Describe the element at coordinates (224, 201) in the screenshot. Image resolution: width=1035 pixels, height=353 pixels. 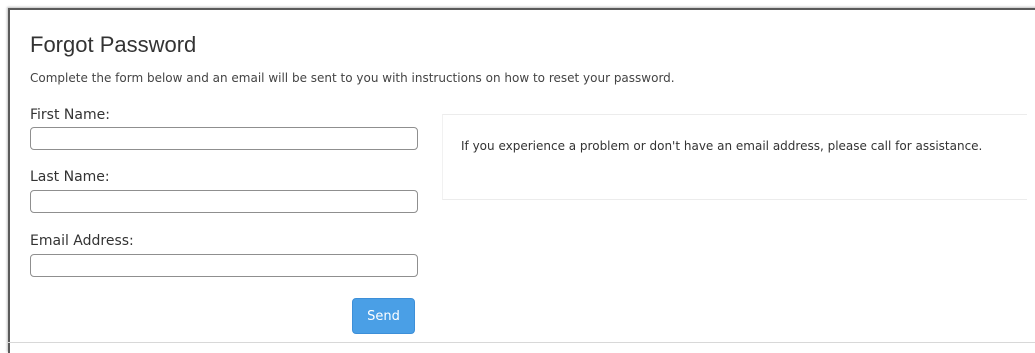
I see `last-name-input` at that location.